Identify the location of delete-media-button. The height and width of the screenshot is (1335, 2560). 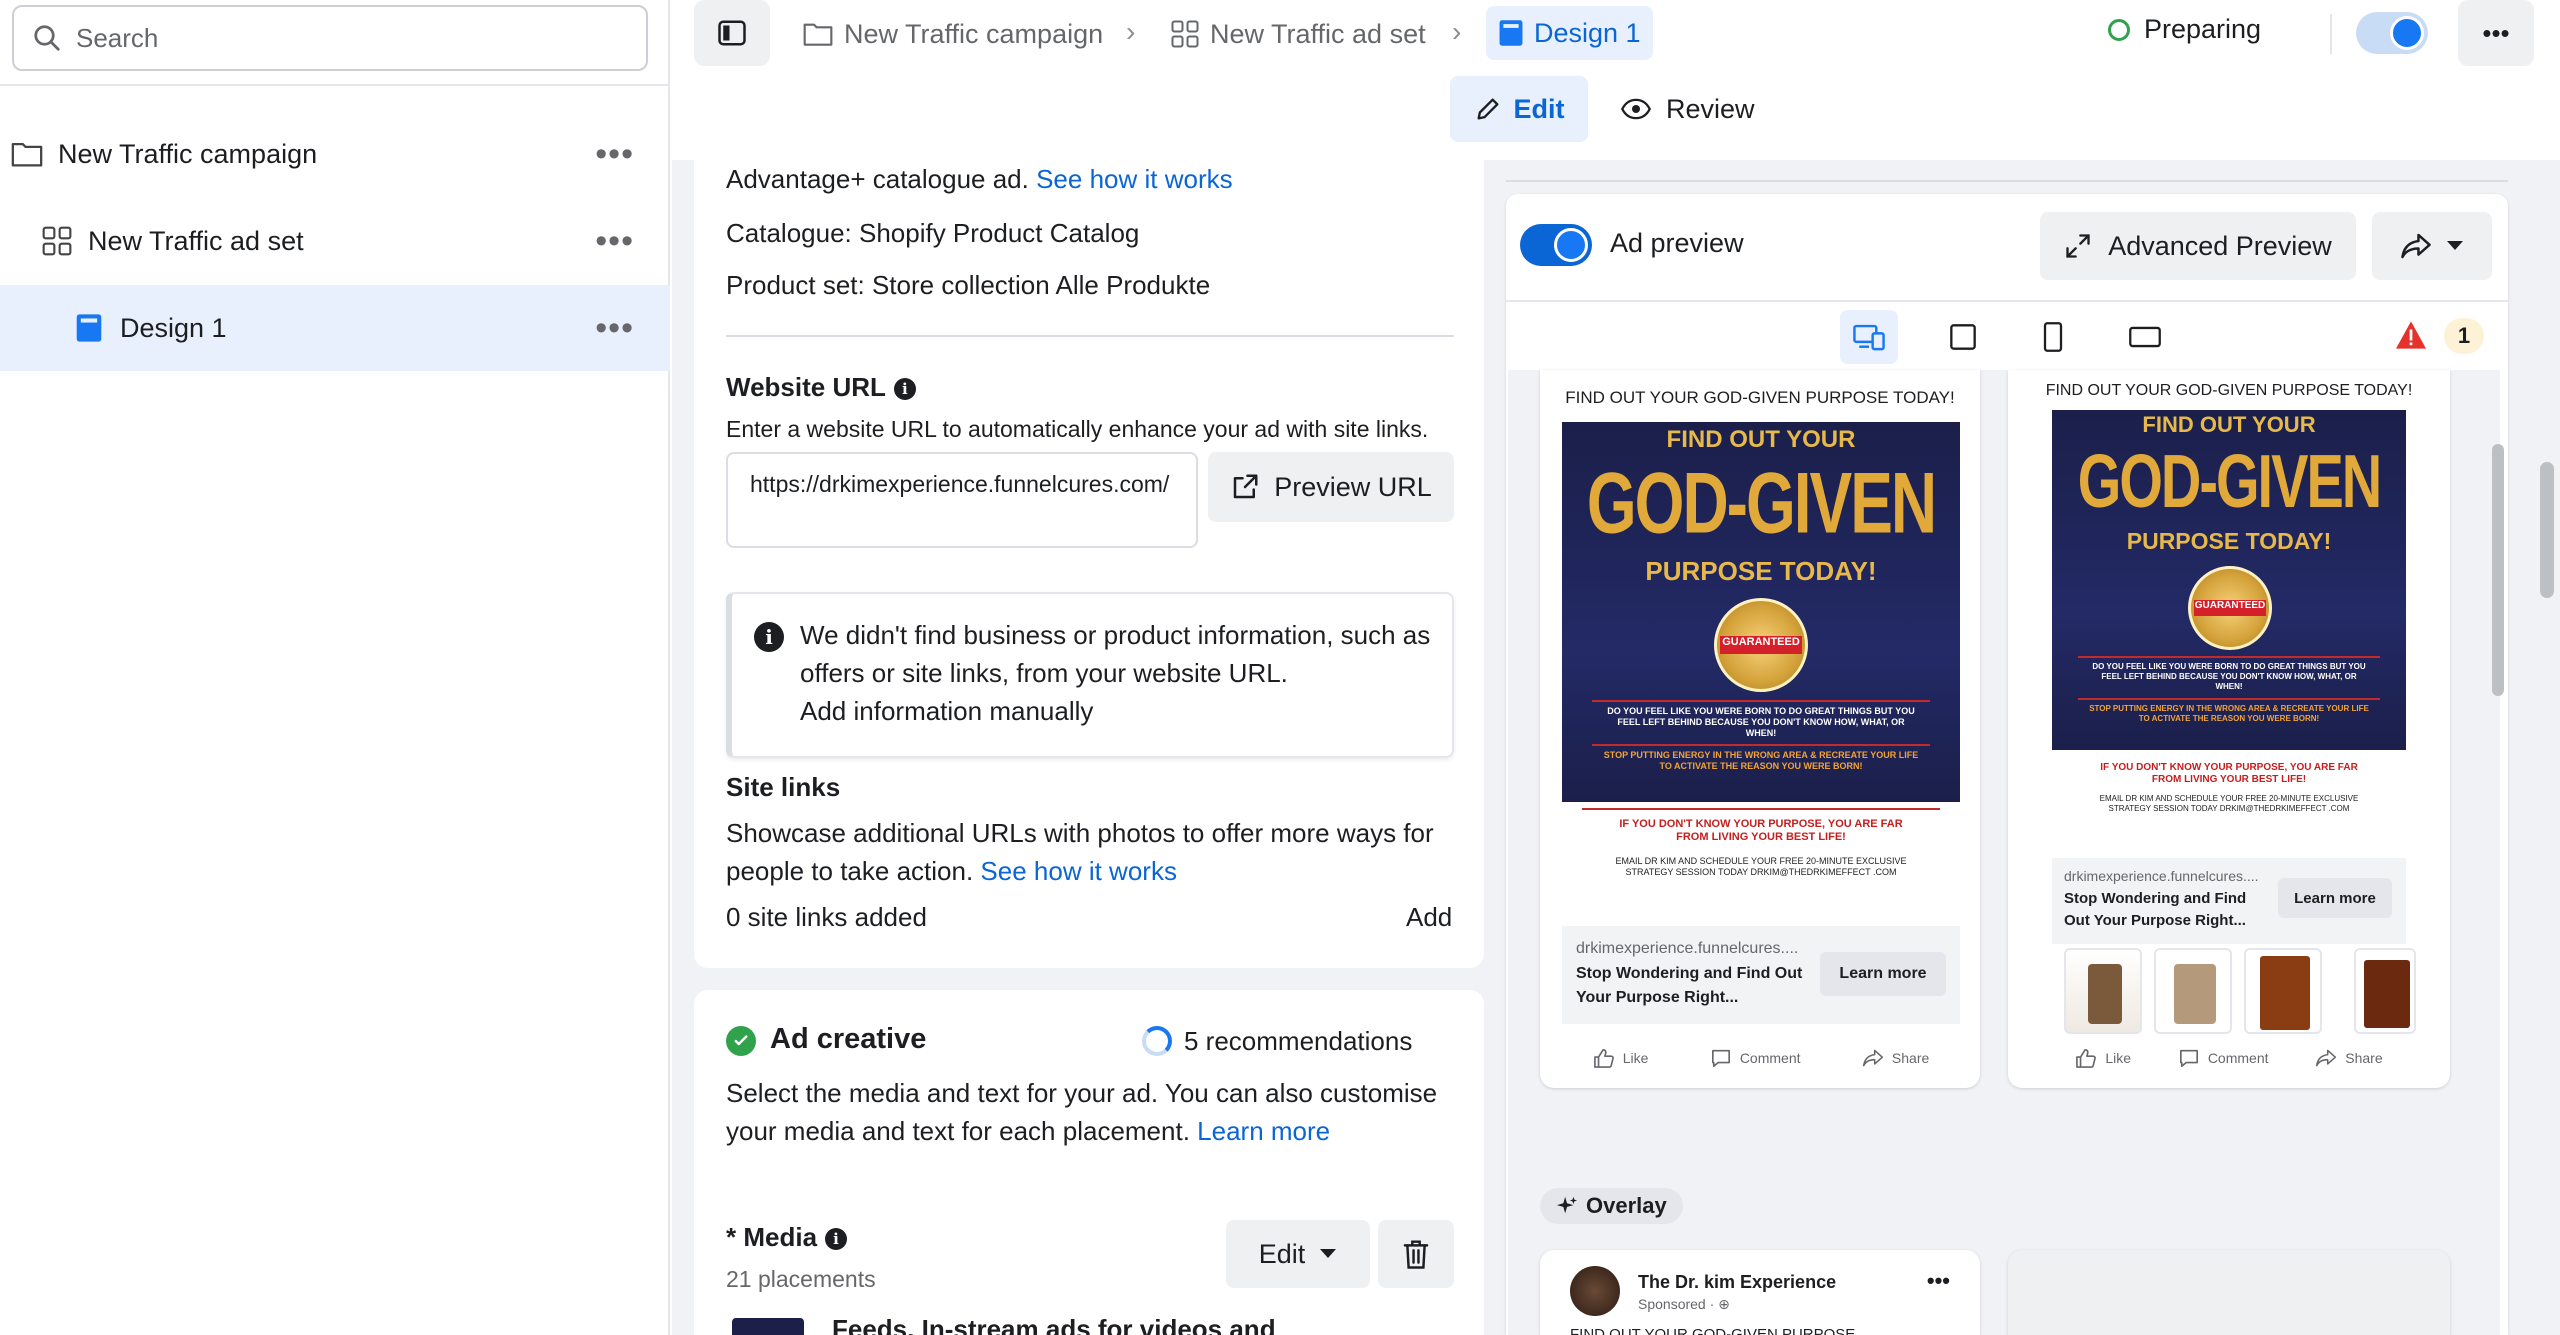
(1416, 1254).